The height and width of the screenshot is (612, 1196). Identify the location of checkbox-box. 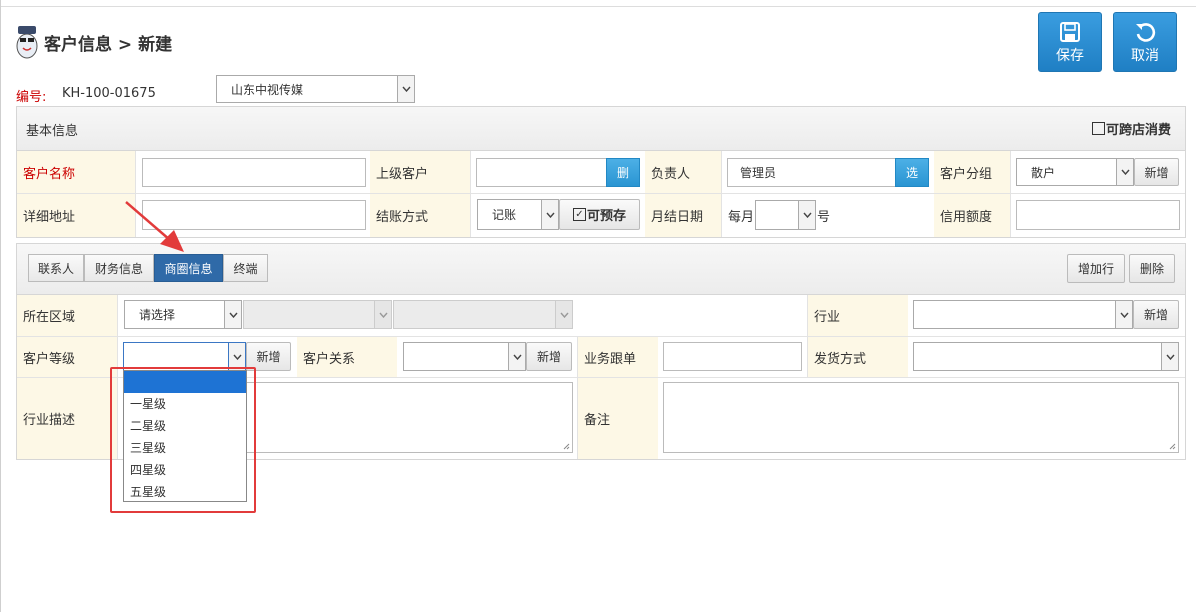
(1098, 128).